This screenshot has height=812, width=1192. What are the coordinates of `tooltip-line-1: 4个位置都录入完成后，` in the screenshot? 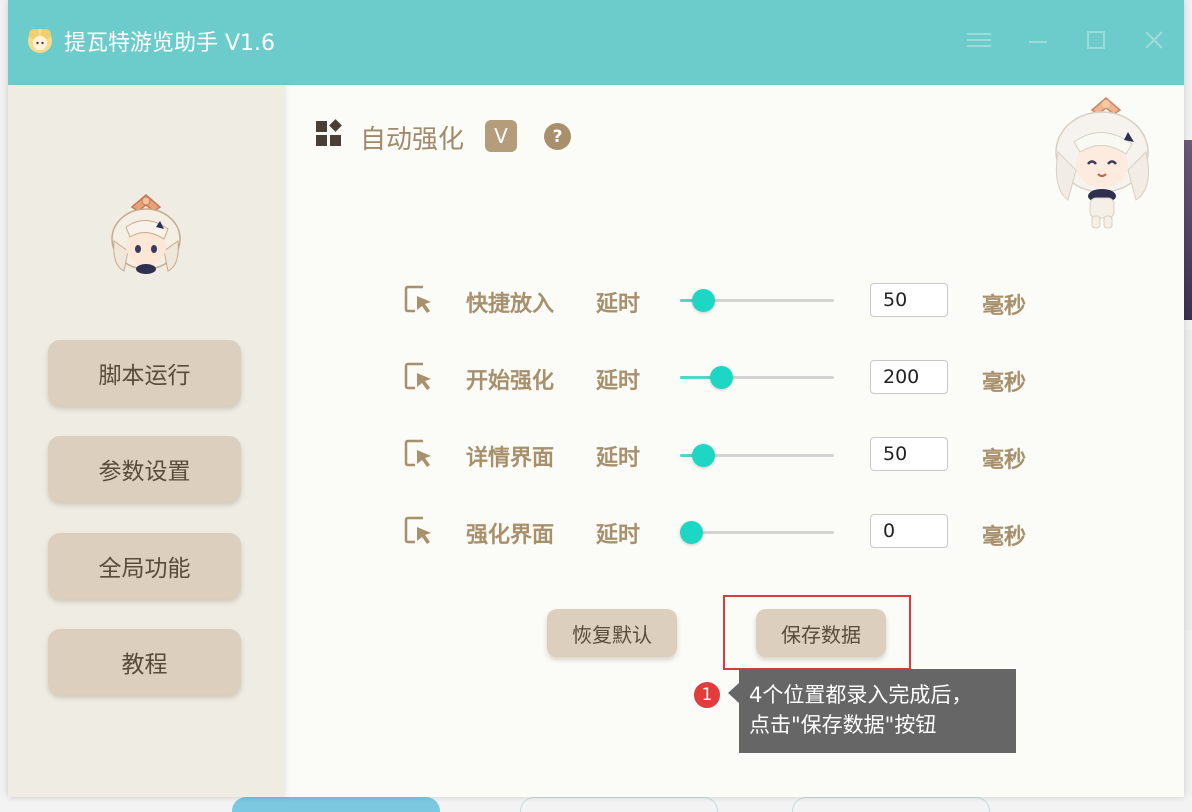 It's located at (861, 695).